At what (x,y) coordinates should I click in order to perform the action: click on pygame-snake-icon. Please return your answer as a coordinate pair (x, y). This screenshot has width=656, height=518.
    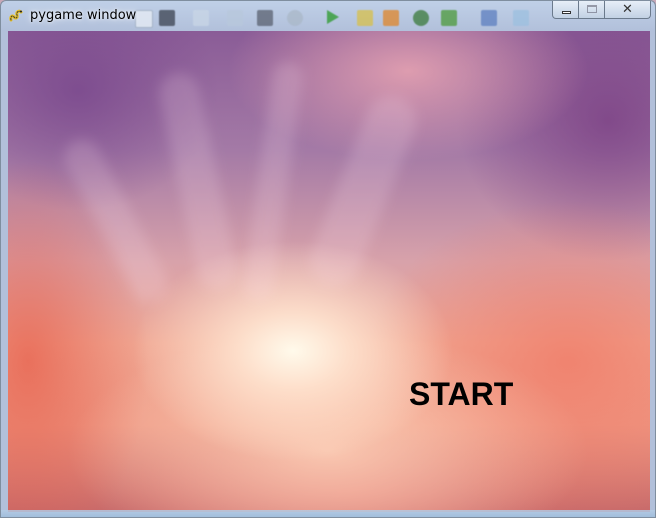
    Looking at the image, I should click on (16, 15).